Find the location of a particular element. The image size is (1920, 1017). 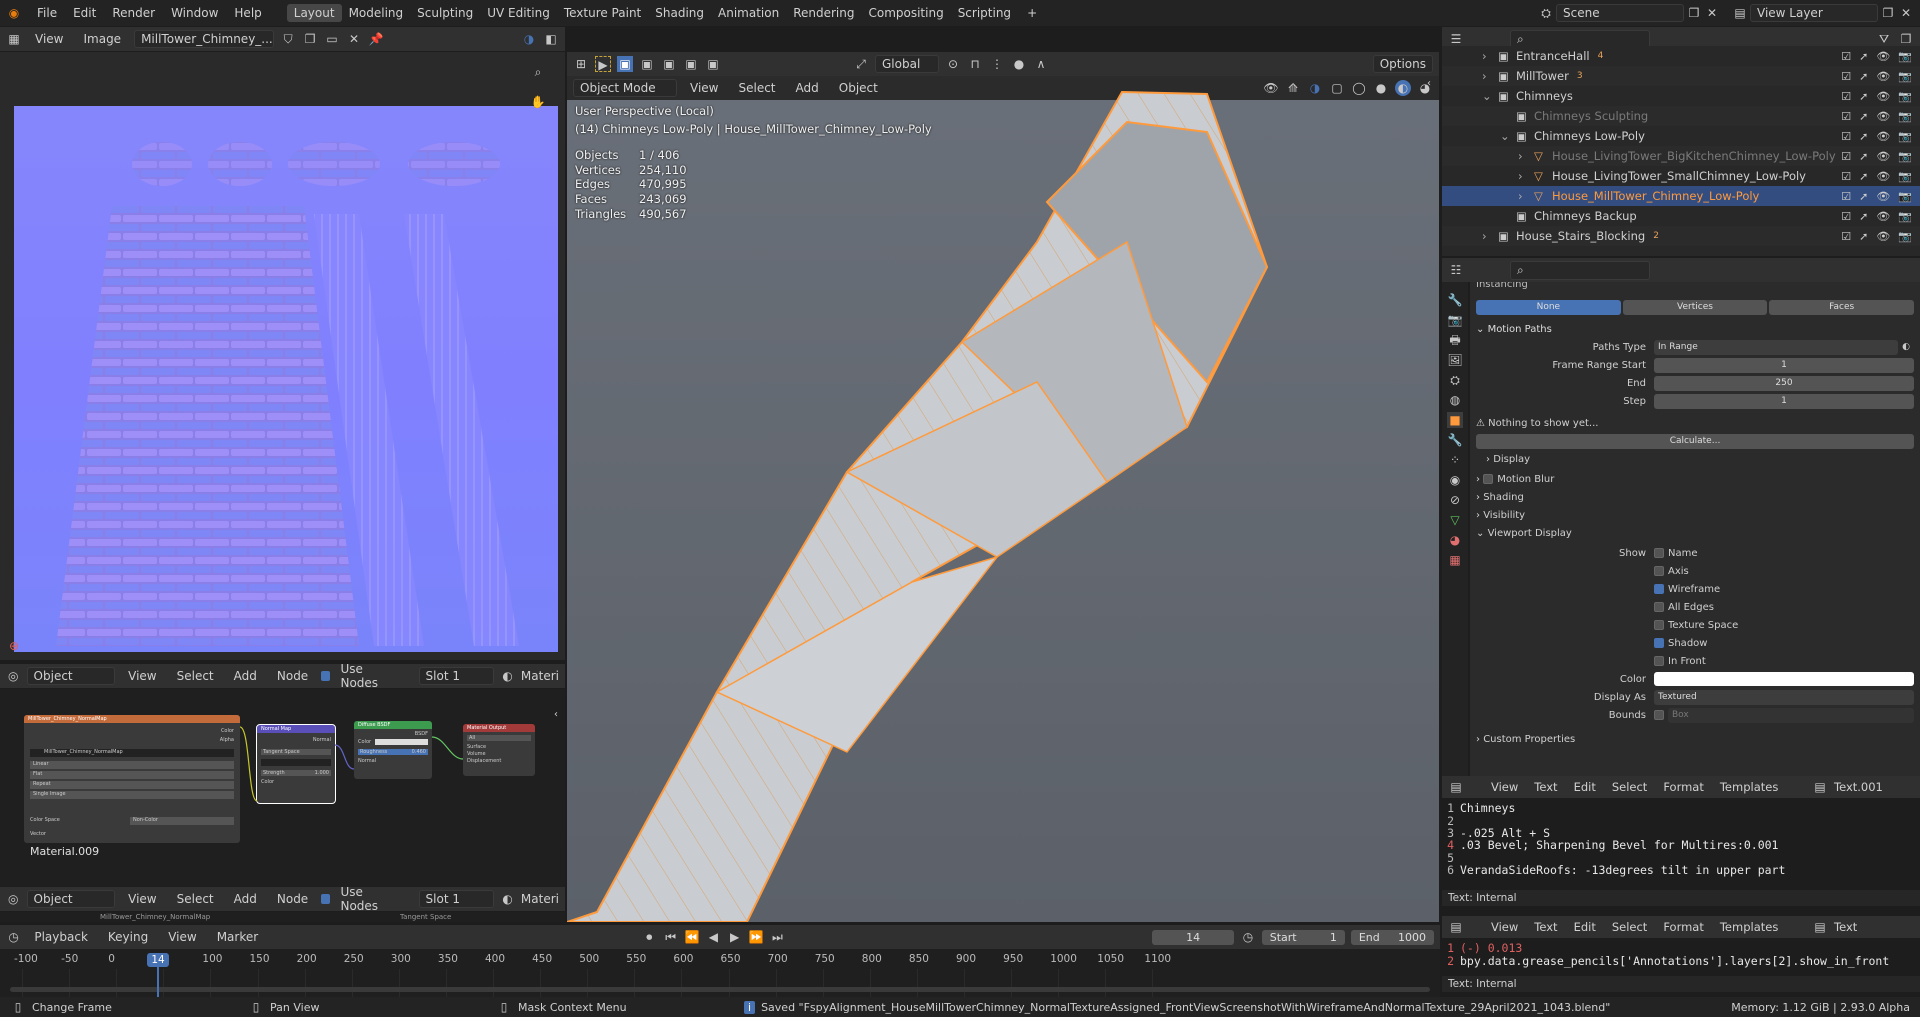

right-panel-toggle-icon: ‹ is located at coordinates (1429, 83).